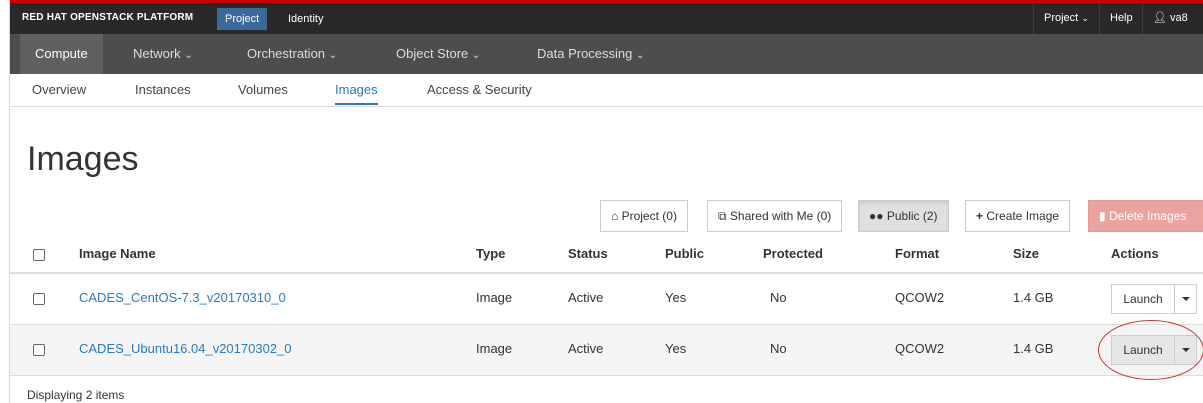  I want to click on user-icon: 👤︎, so click(1160, 18).